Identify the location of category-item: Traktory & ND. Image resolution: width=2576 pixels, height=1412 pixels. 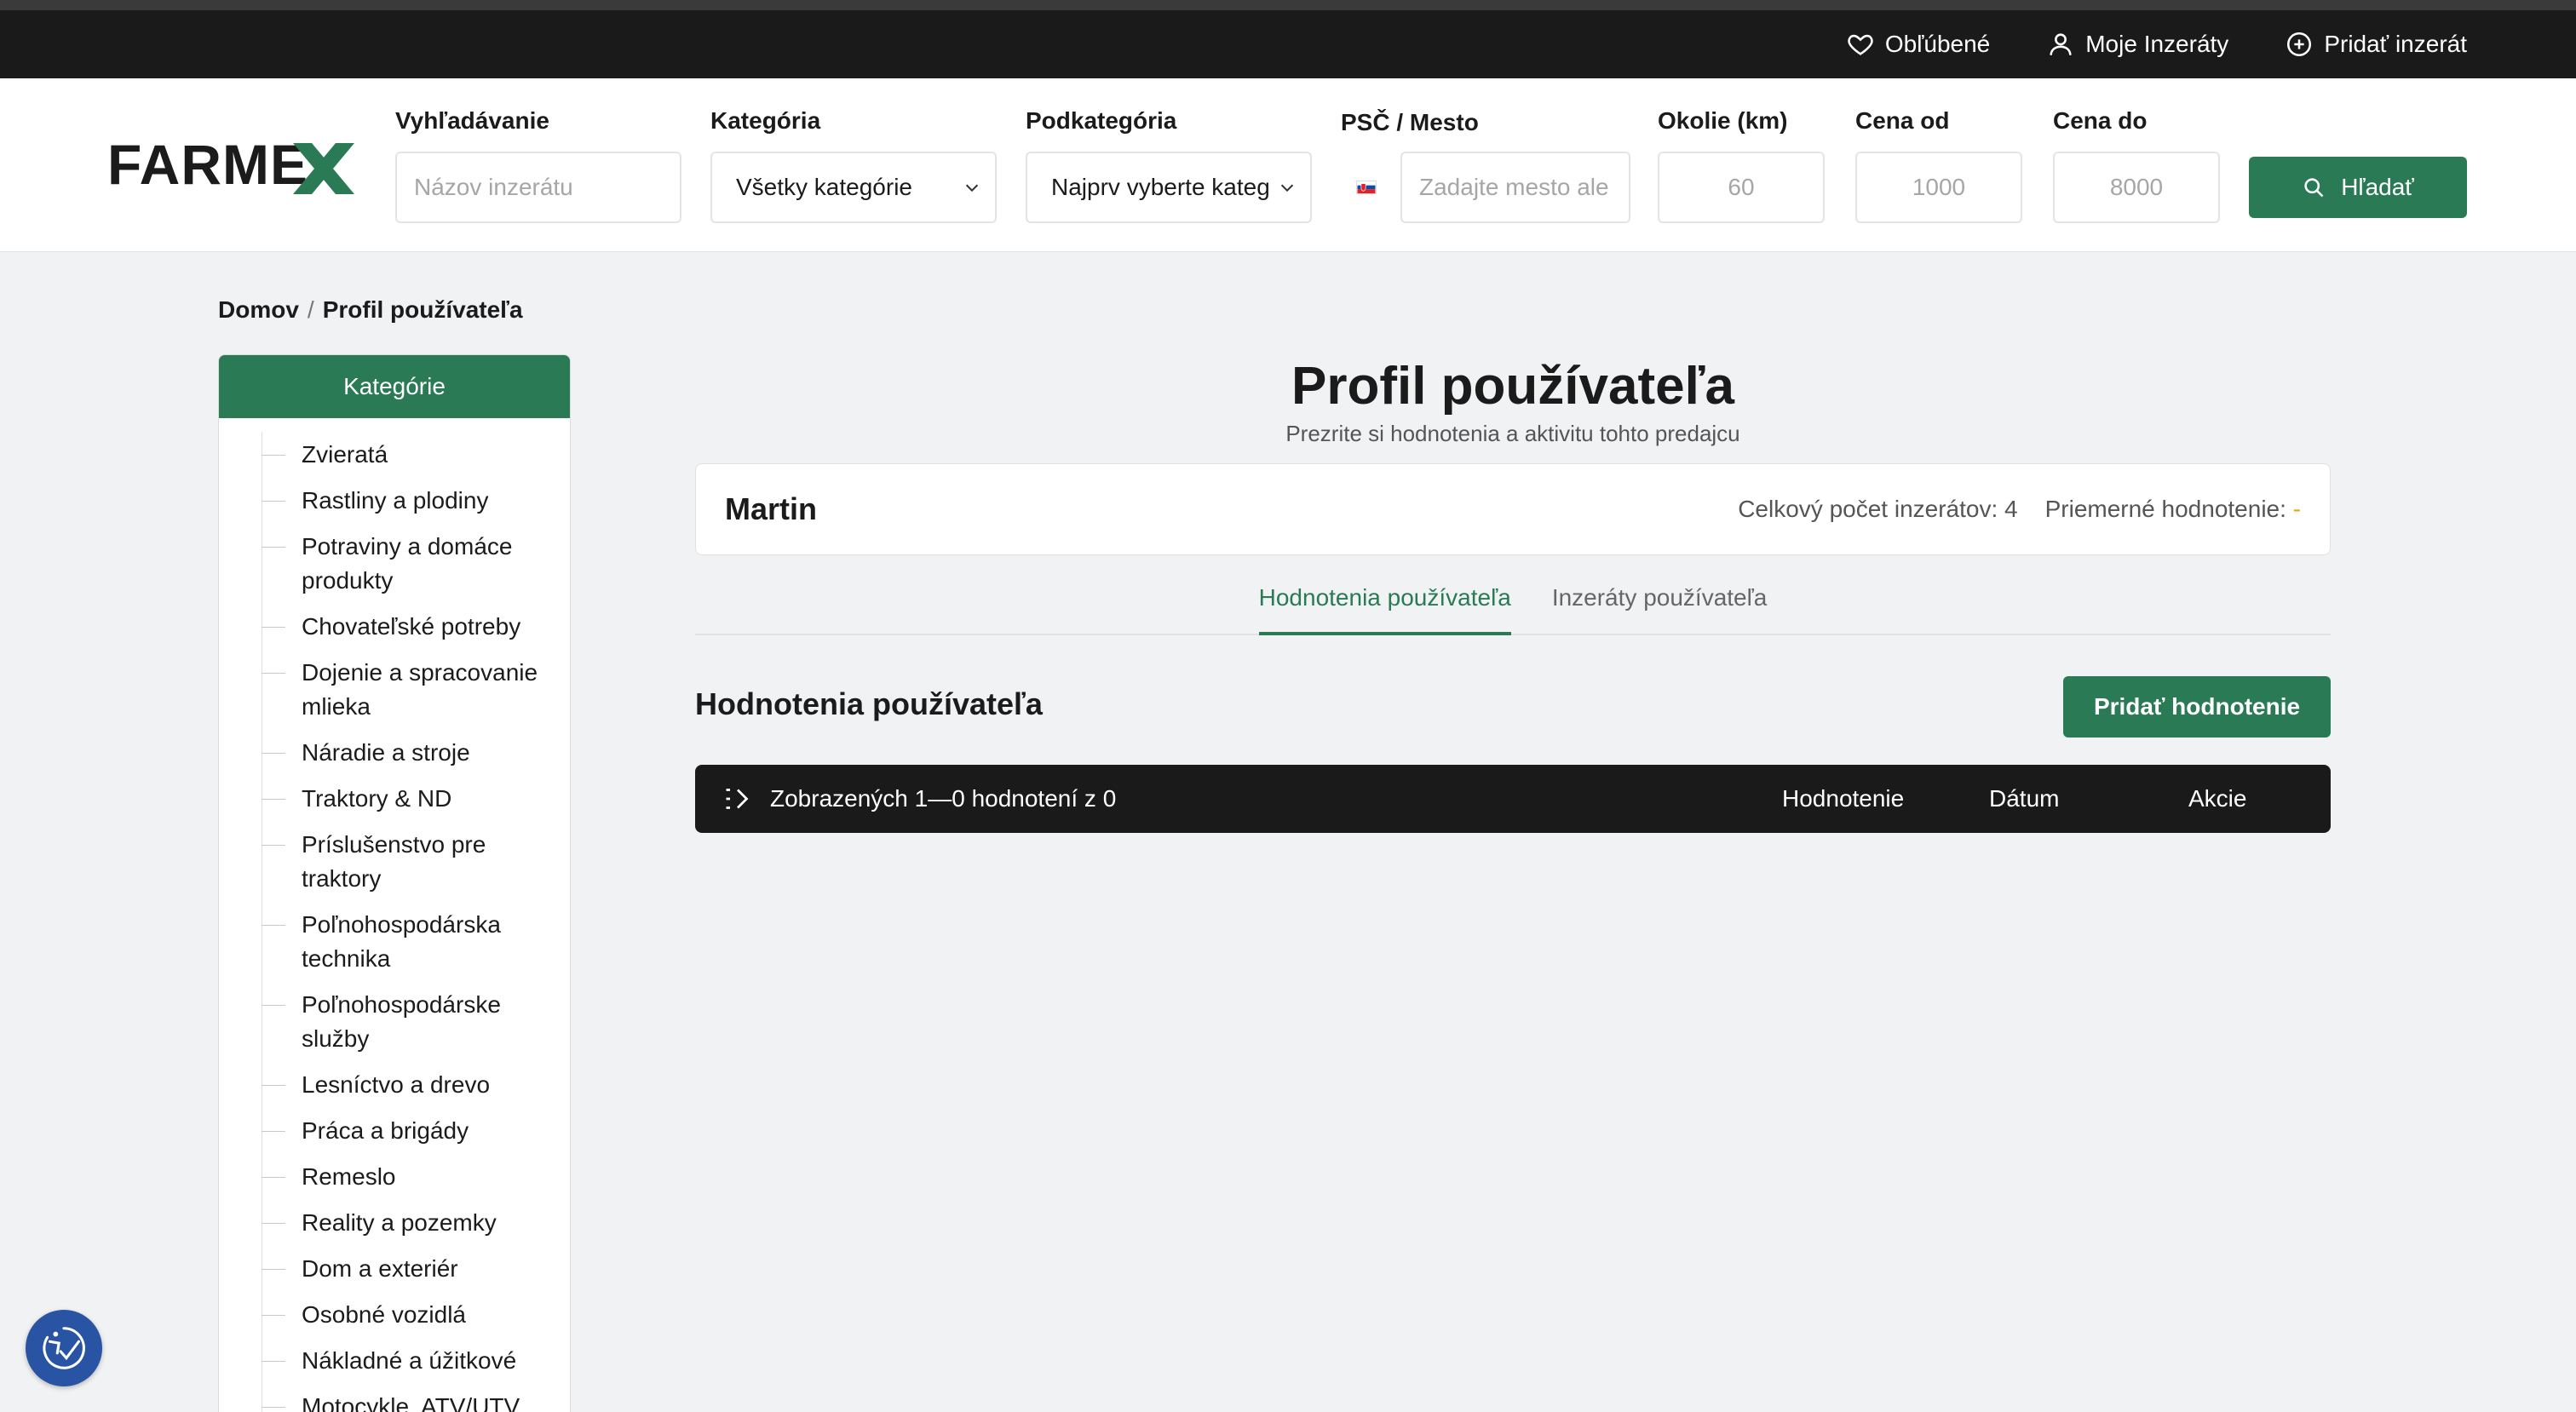
(394, 799).